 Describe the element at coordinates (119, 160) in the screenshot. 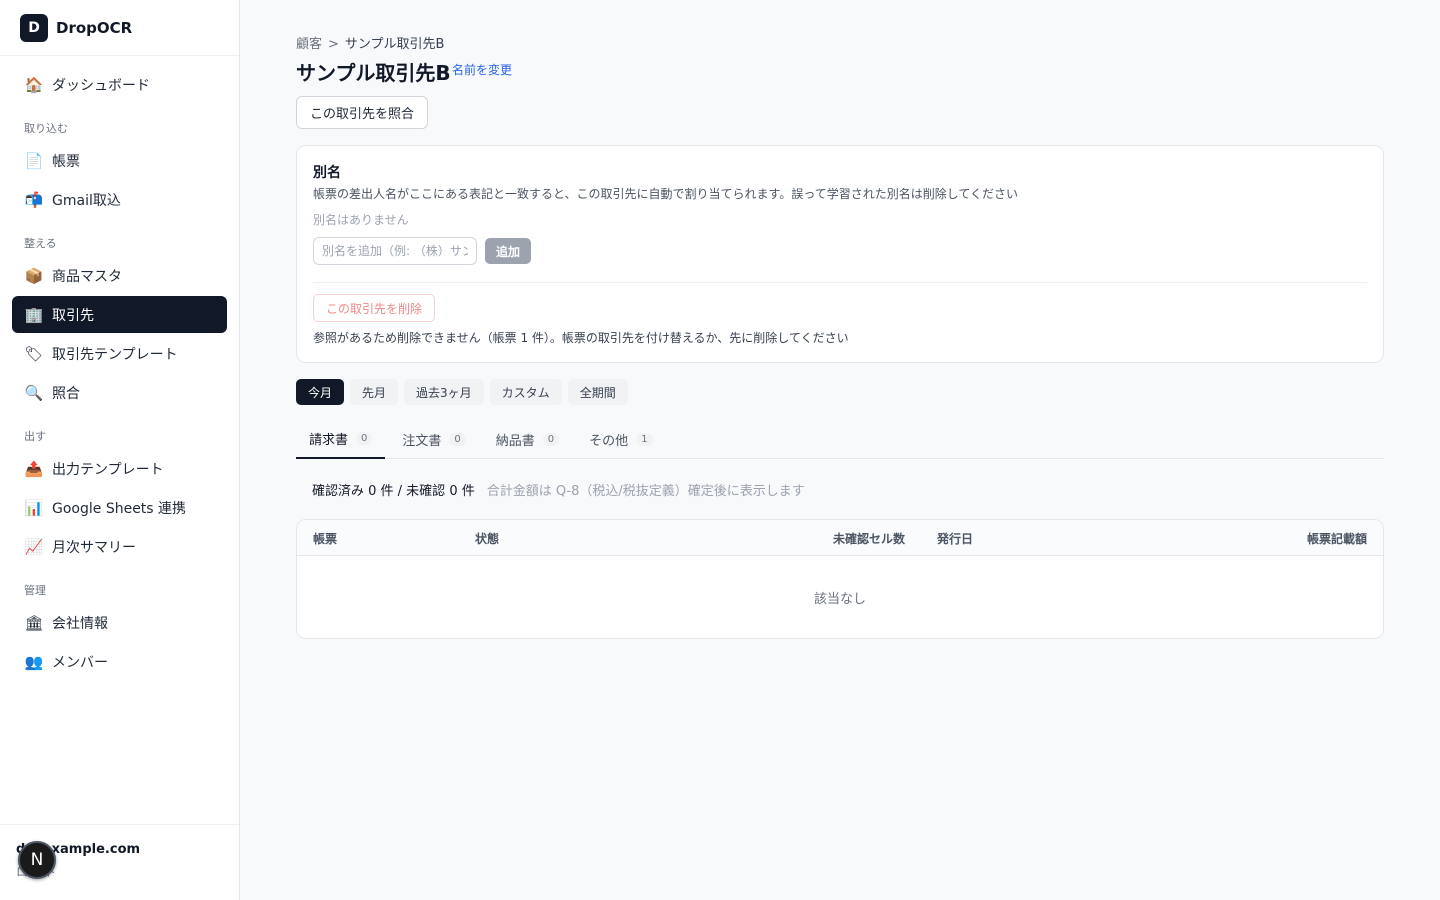

I see `sidebar-item-document: 📄 帳票` at that location.